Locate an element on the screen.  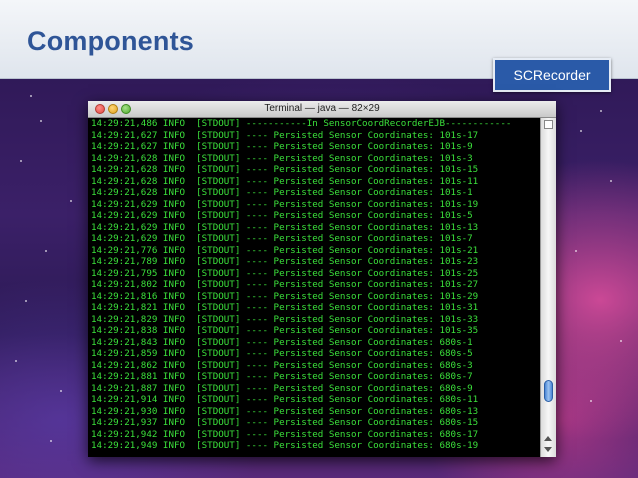
scroll-grip-icon is located at coordinates (548, 124).